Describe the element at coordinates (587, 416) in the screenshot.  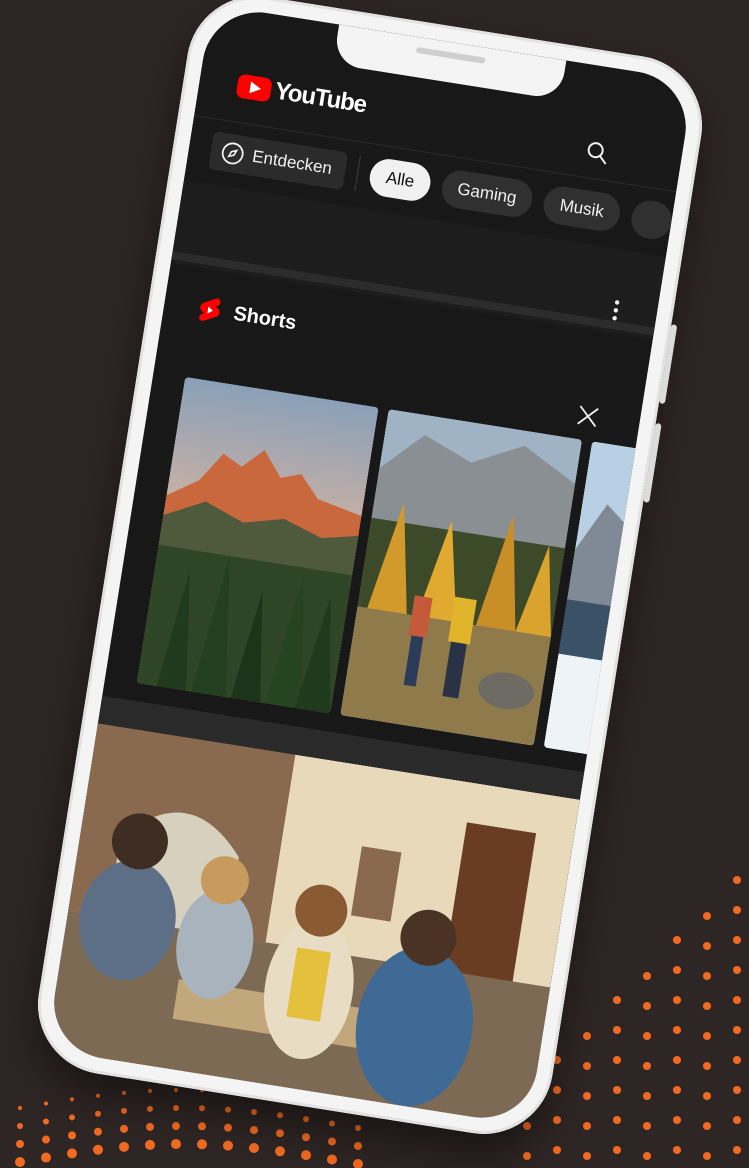
I see `close-icon` at that location.